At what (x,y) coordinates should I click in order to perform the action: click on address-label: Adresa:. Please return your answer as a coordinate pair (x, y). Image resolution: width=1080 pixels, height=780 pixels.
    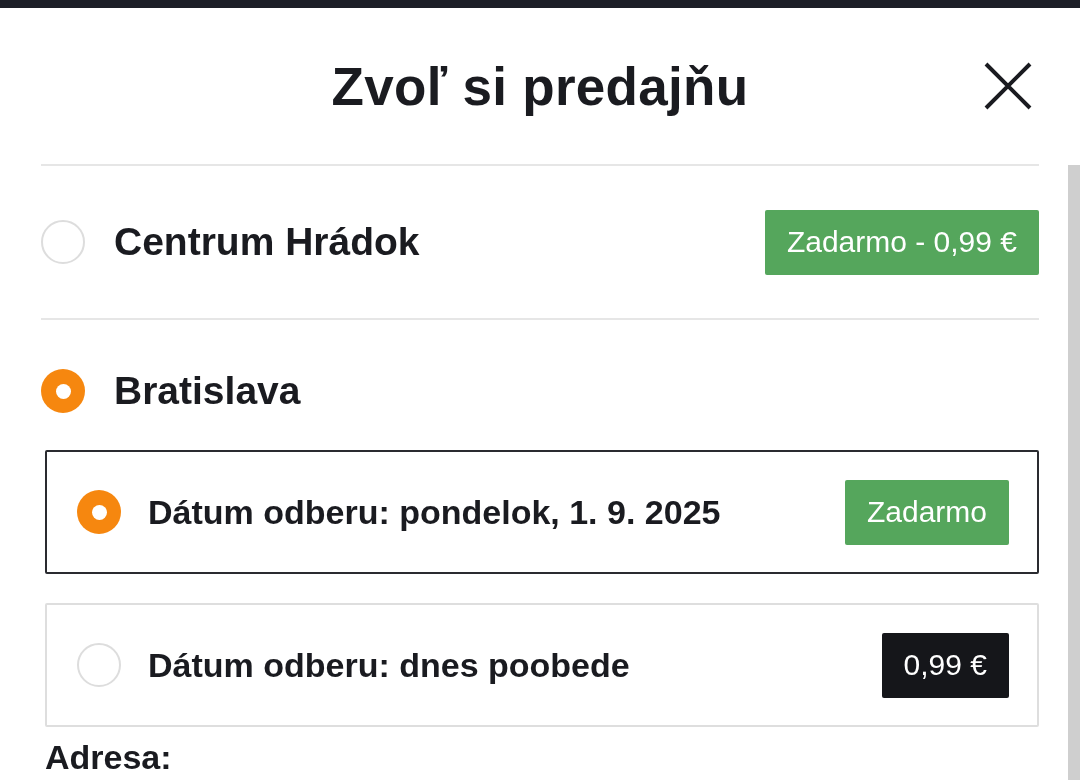
    Looking at the image, I should click on (108, 757).